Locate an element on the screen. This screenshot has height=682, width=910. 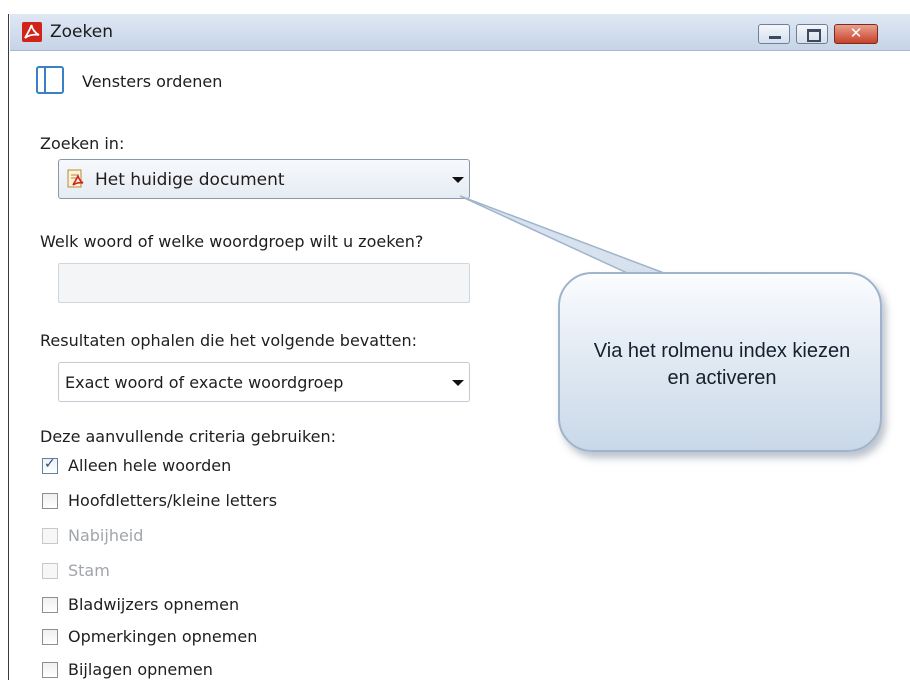
close-icon: ✕ is located at coordinates (856, 33).